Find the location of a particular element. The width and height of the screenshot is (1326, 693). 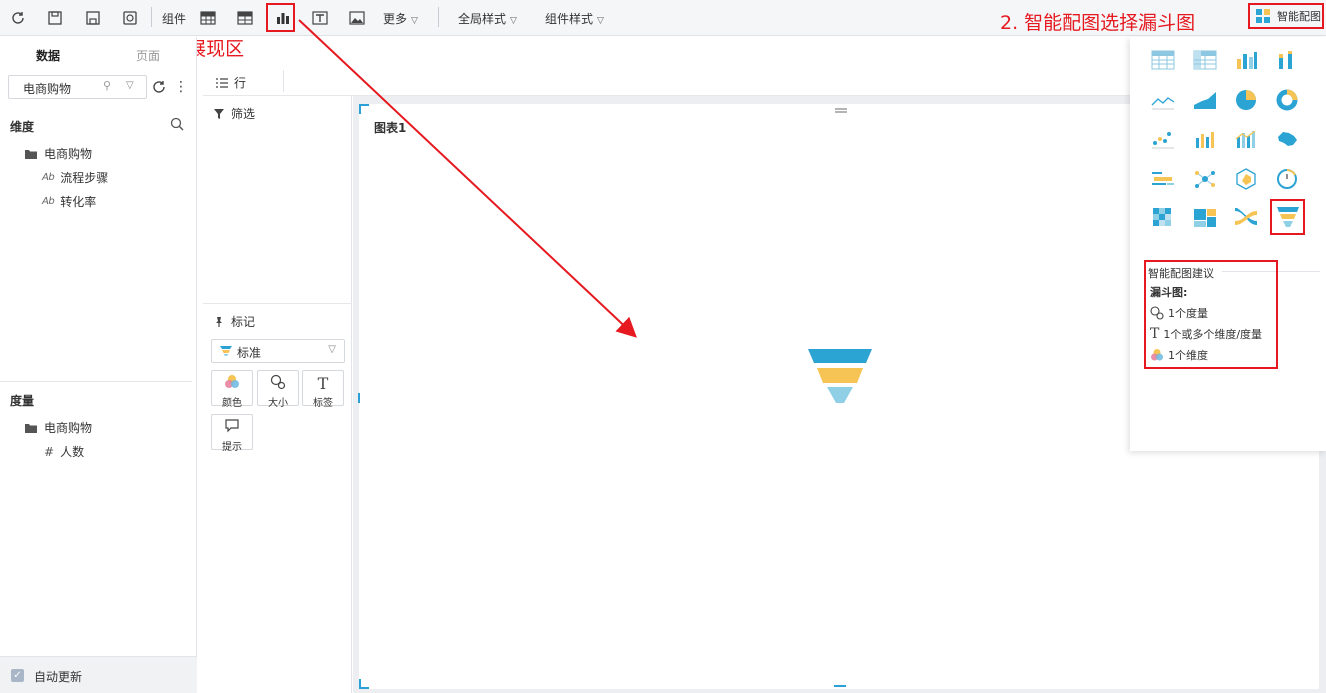

measure-field: # 人数 is located at coordinates (64, 451).